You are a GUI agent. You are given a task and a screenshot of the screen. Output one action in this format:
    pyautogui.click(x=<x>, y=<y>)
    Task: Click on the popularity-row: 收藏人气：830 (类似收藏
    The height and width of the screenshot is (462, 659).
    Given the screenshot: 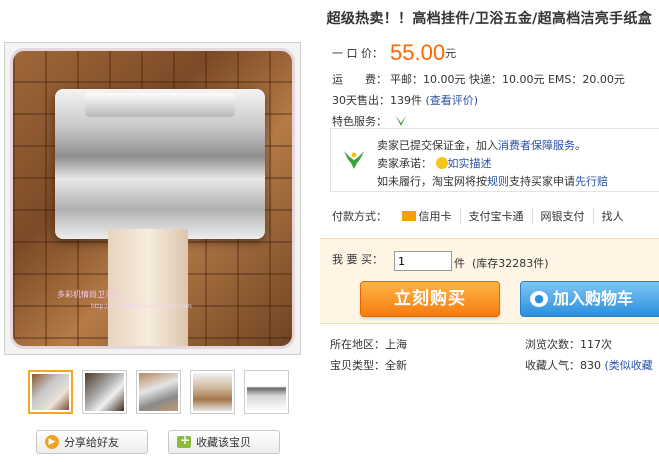 What is the action you would take?
    pyautogui.click(x=589, y=365)
    